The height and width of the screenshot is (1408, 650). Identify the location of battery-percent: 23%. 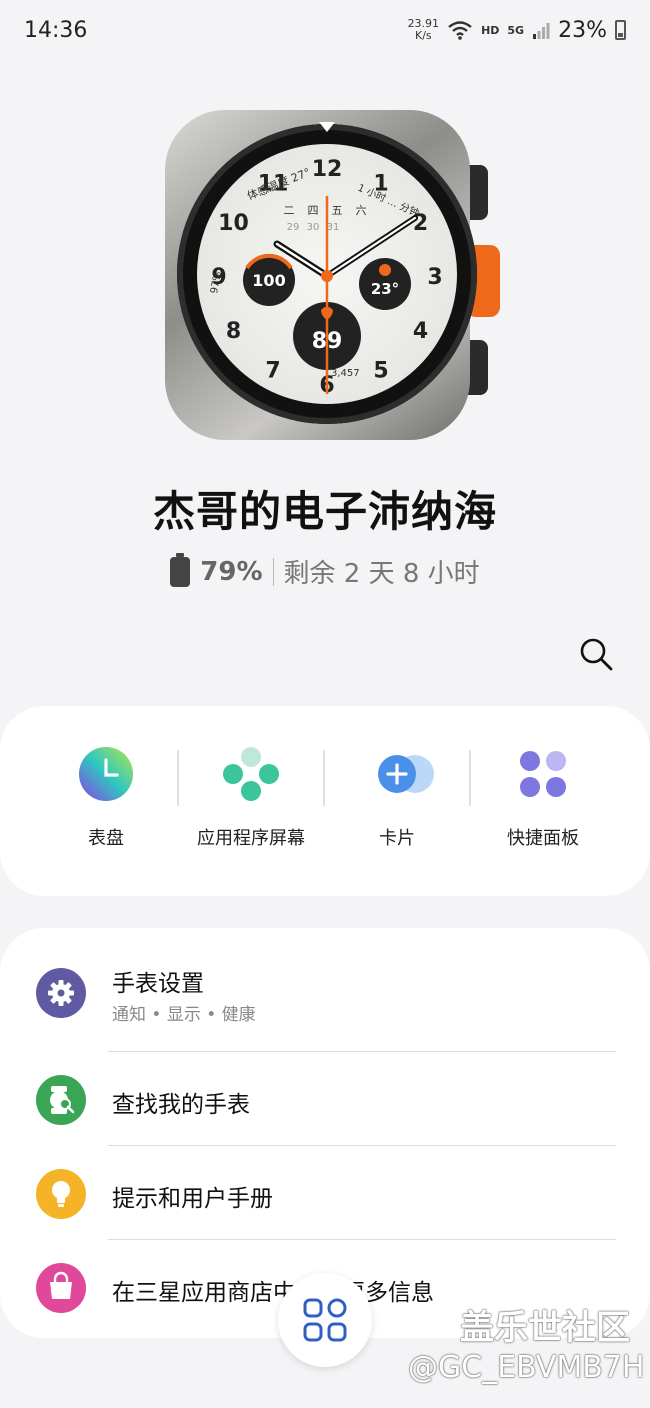
(582, 30).